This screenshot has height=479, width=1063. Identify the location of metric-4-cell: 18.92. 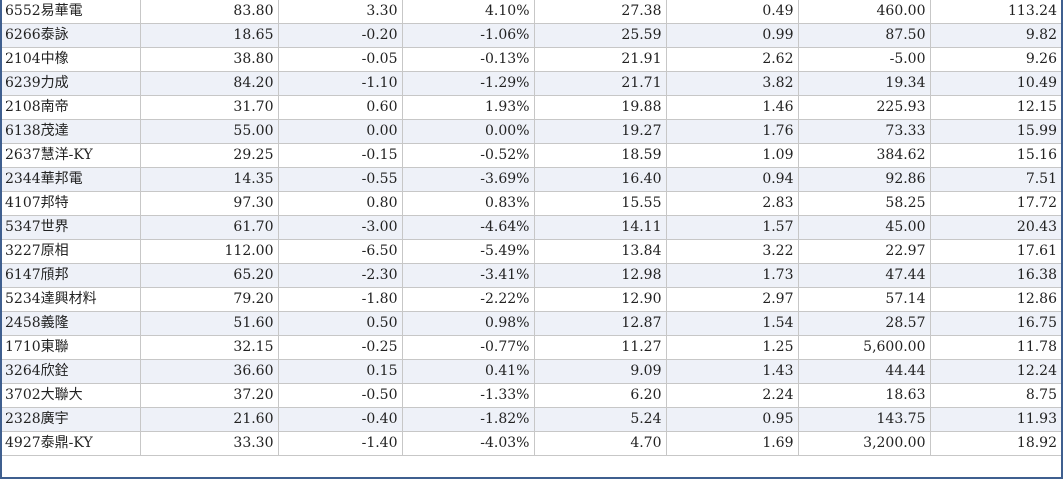
(995, 443).